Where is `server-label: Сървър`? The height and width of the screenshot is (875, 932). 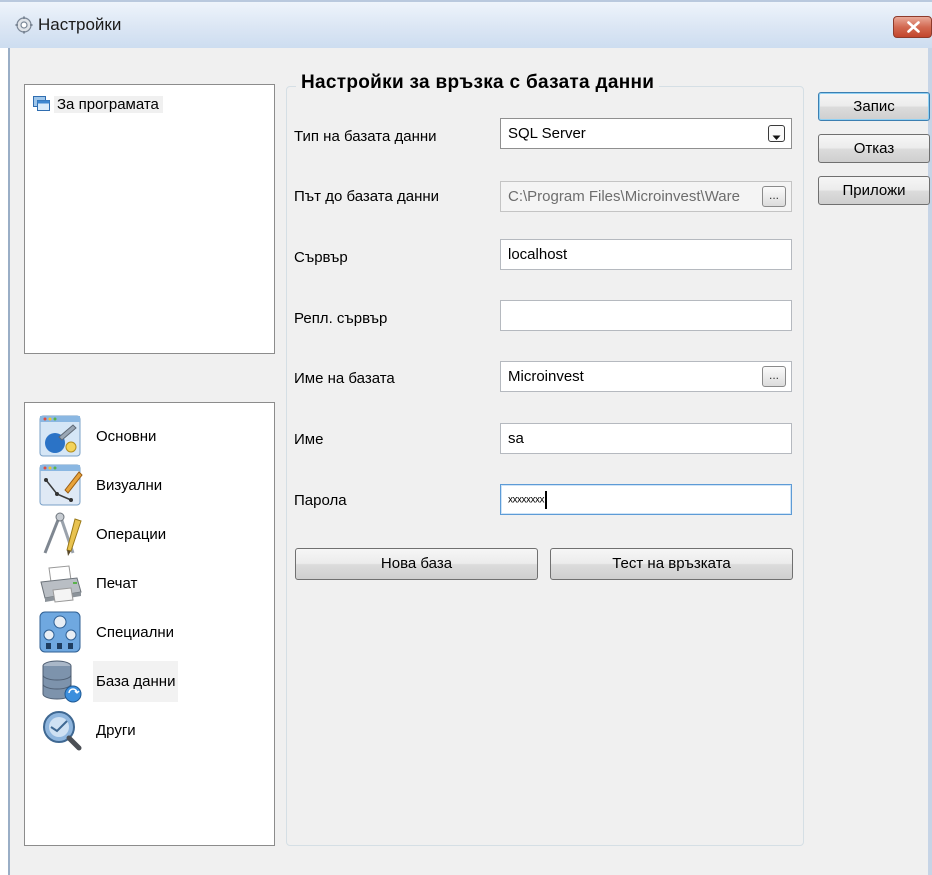 server-label: Сървър is located at coordinates (321, 257).